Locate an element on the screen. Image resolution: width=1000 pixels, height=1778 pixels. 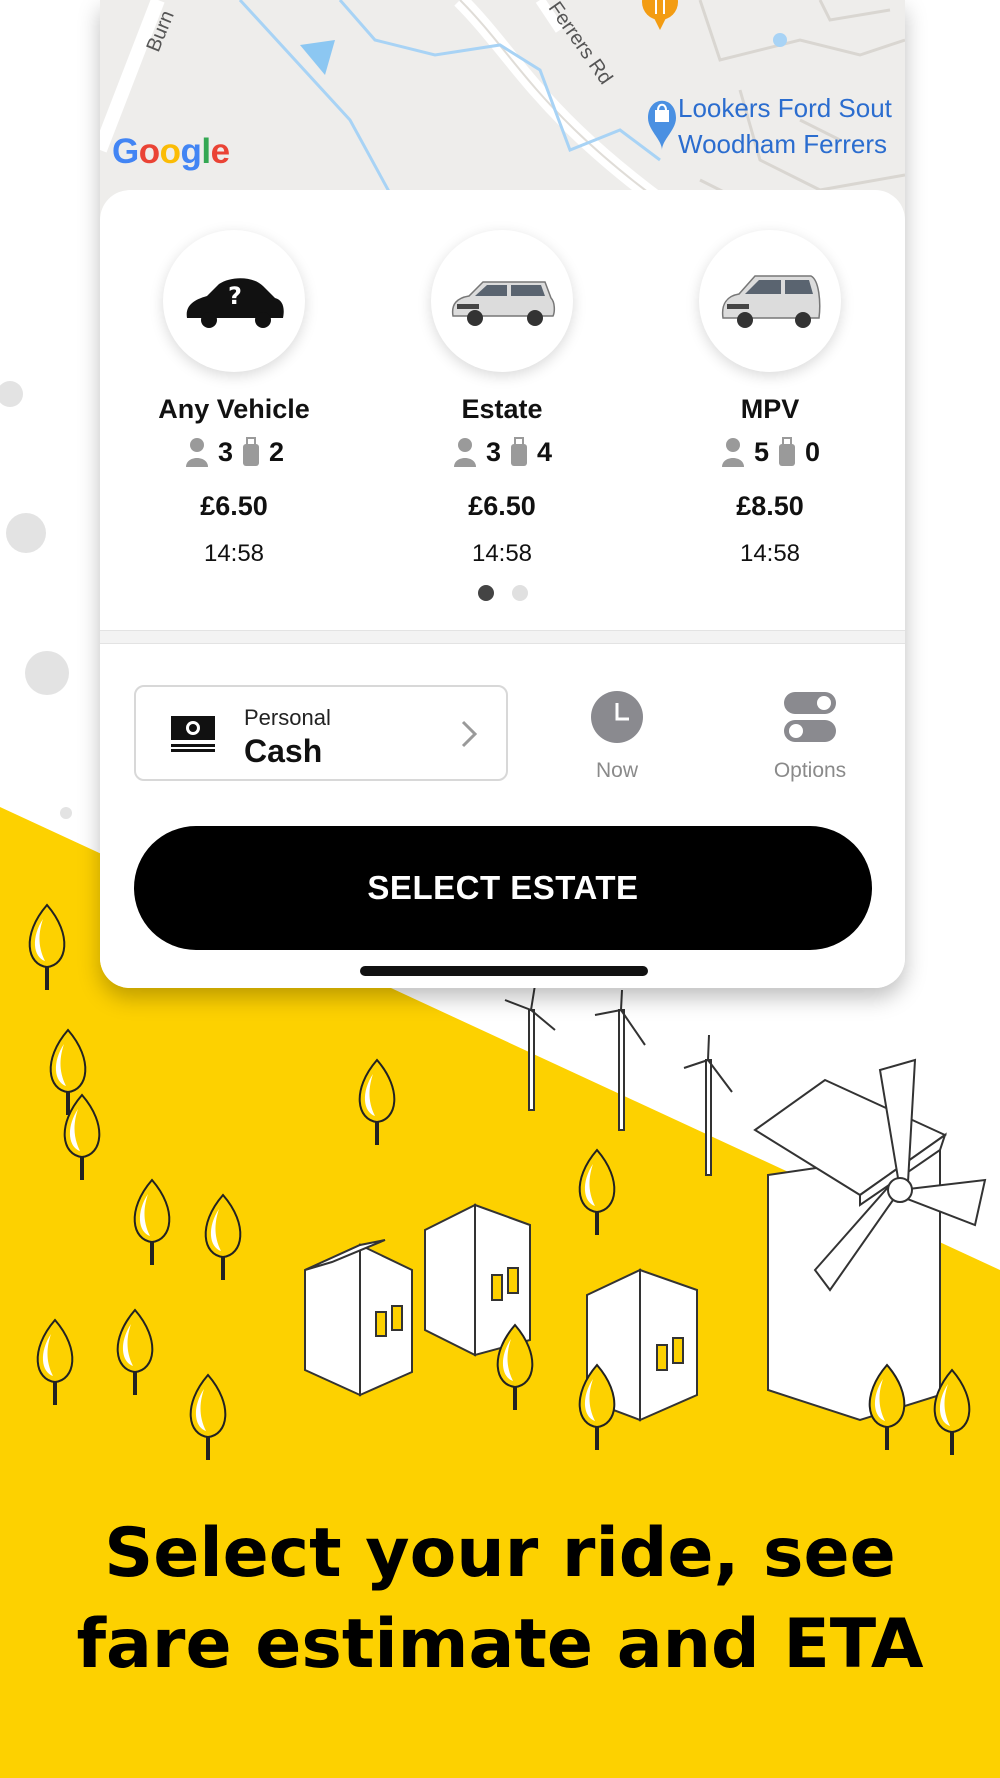
headline-line1: Select your ride, see is located at coordinates (500, 1553).